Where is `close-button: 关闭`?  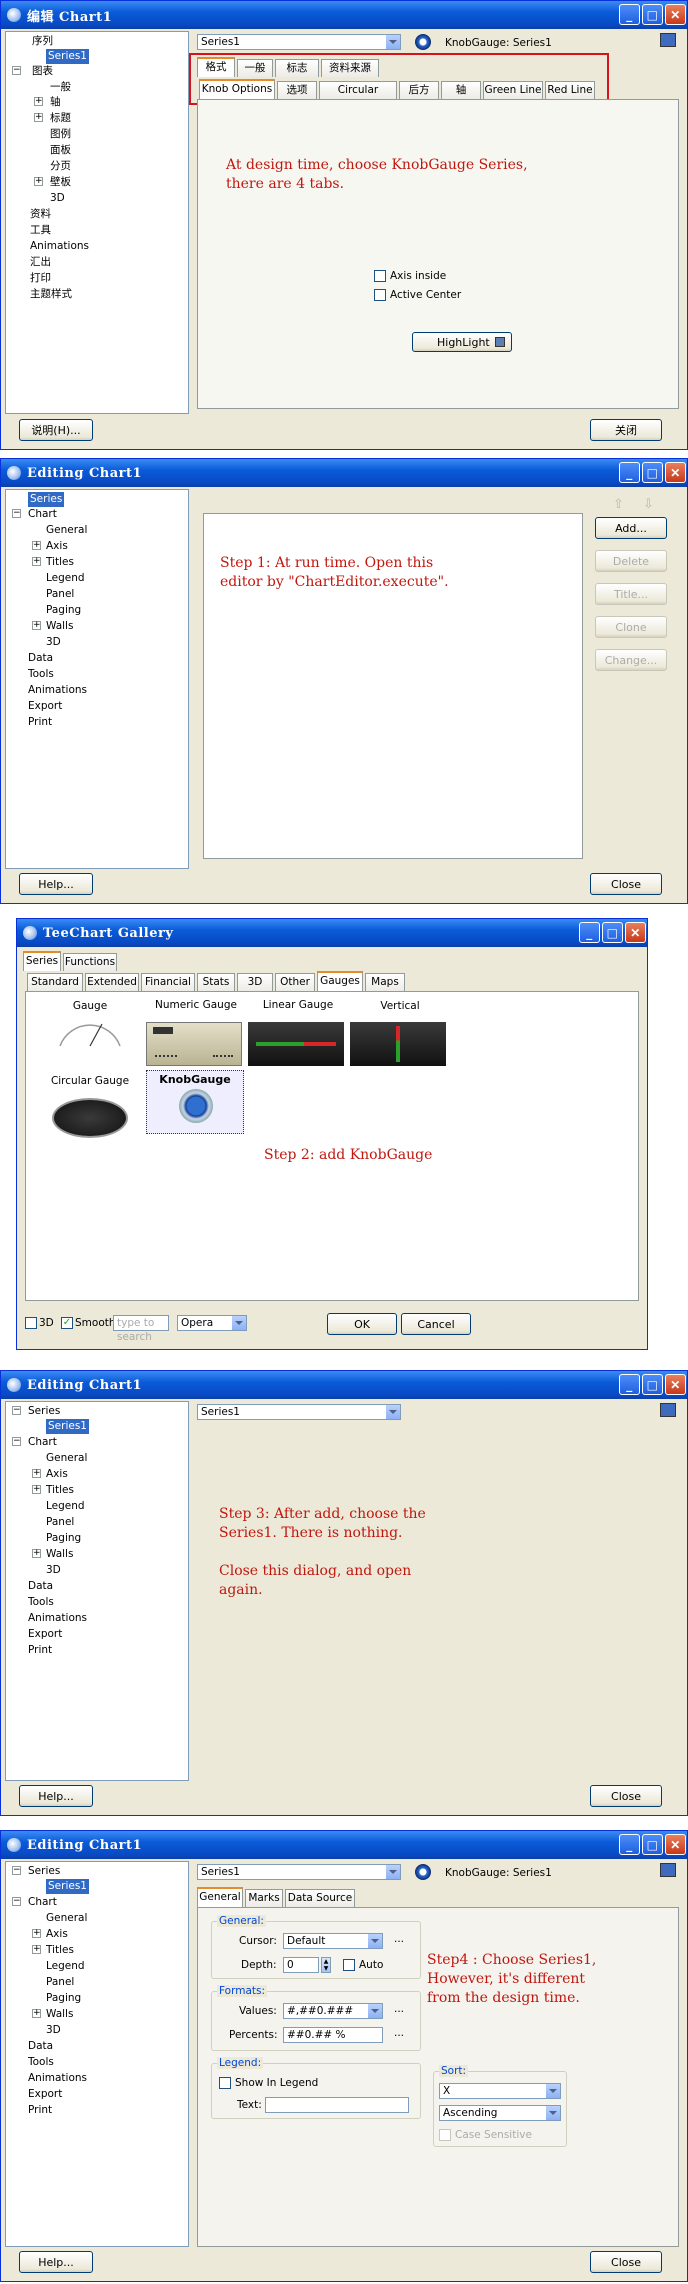
close-button: 关闭 is located at coordinates (626, 430).